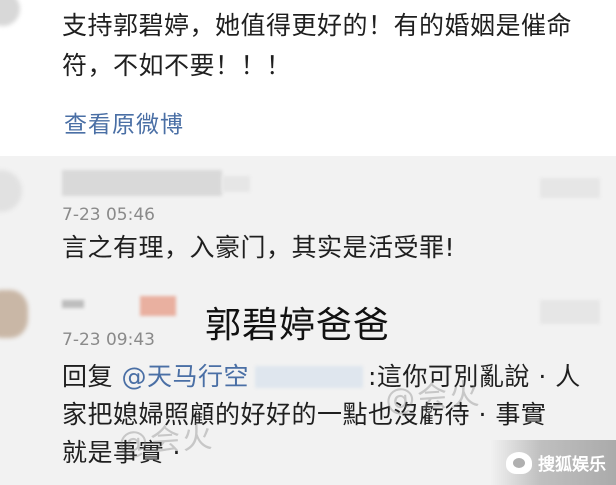  Describe the element at coordinates (519, 462) in the screenshot. I see `fox-icon` at that location.